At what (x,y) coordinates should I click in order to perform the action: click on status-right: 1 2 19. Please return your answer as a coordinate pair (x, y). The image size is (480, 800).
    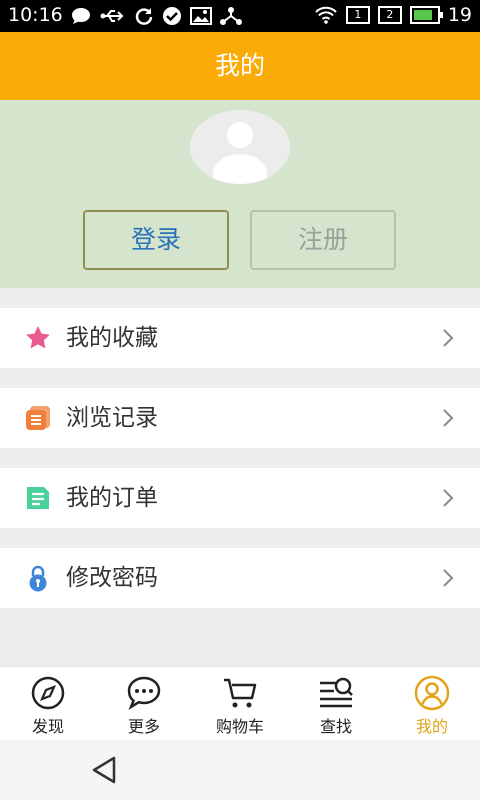
    Looking at the image, I should click on (393, 15).